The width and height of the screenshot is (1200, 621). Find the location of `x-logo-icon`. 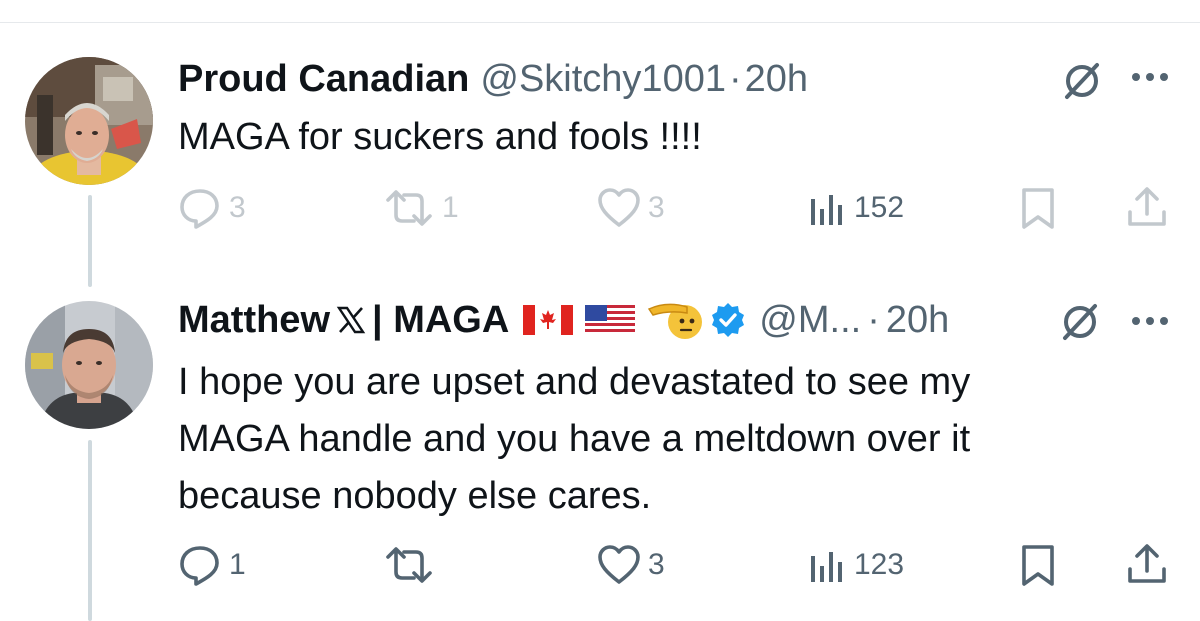

x-logo-icon is located at coordinates (351, 320).